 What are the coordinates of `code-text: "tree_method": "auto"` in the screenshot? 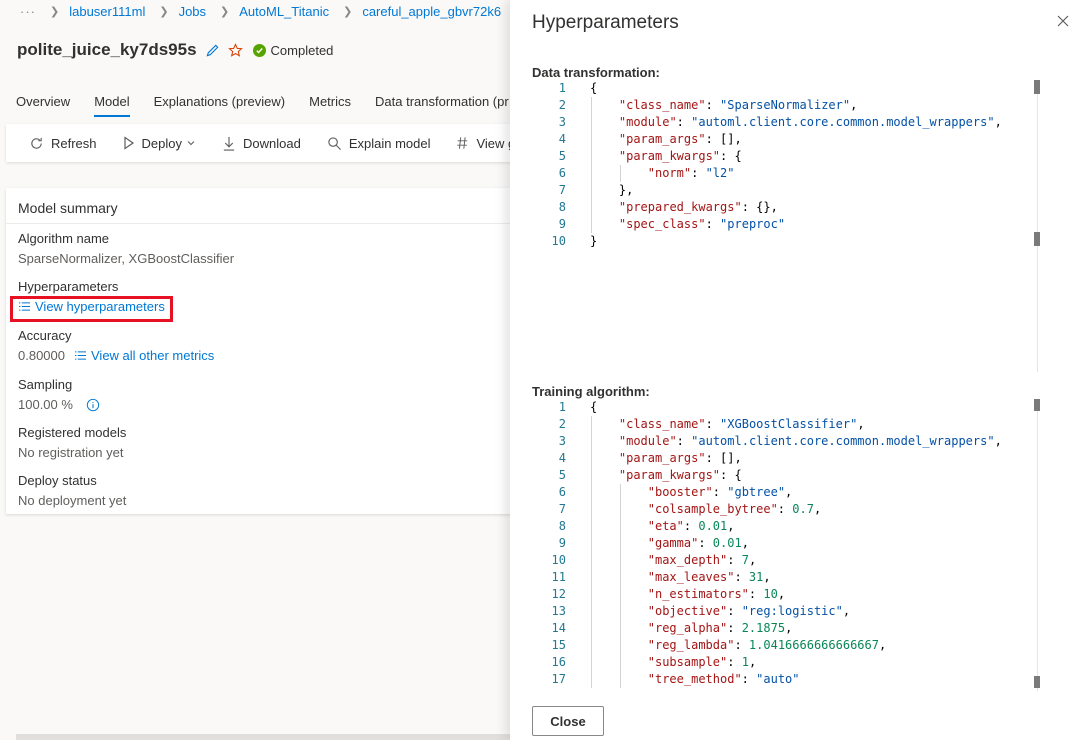 It's located at (723, 679).